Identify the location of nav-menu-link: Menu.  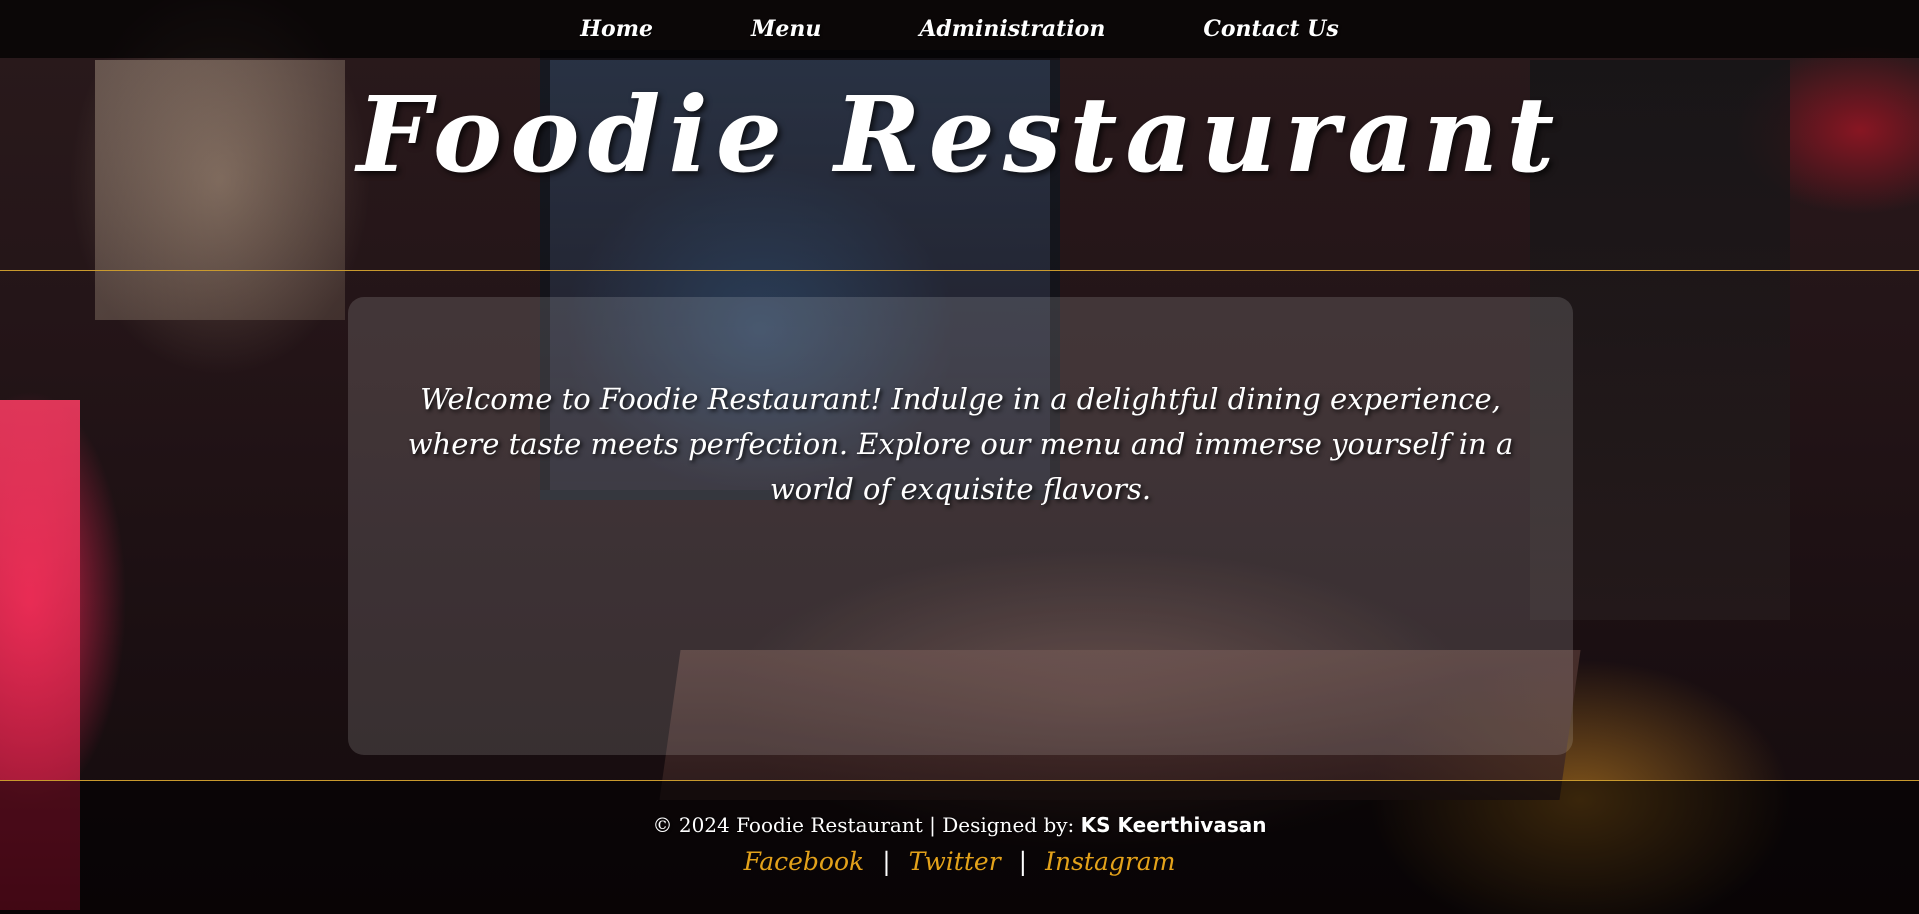
(786, 29).